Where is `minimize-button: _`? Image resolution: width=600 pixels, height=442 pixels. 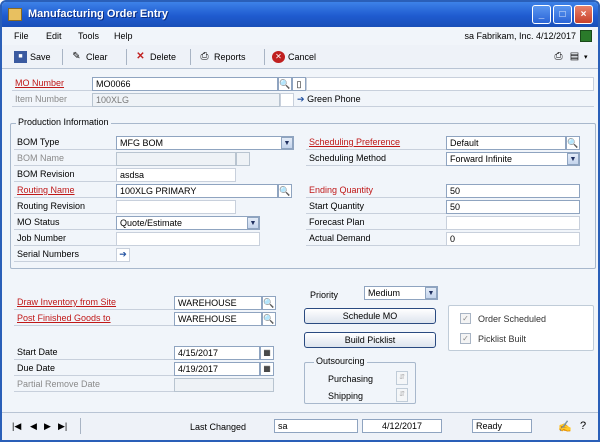
minimize-button: _ is located at coordinates (541, 14).